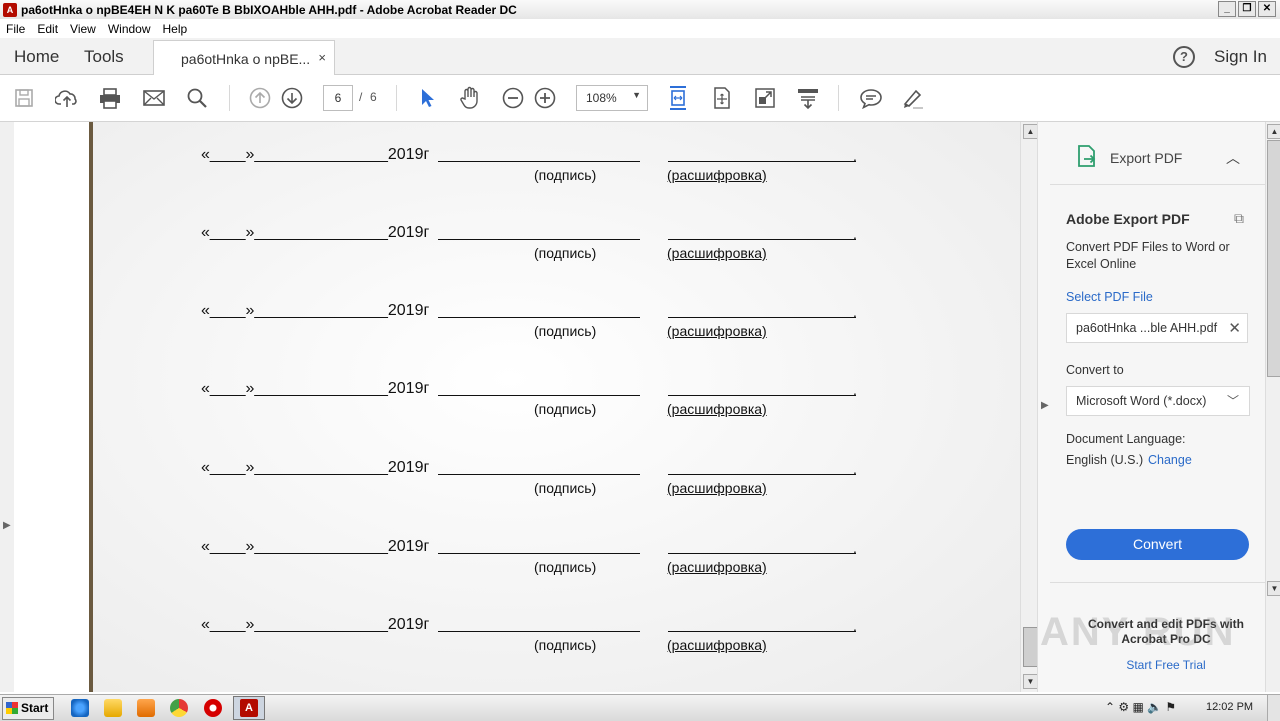 The height and width of the screenshot is (721, 1280). I want to click on print-icon, so click(110, 98).